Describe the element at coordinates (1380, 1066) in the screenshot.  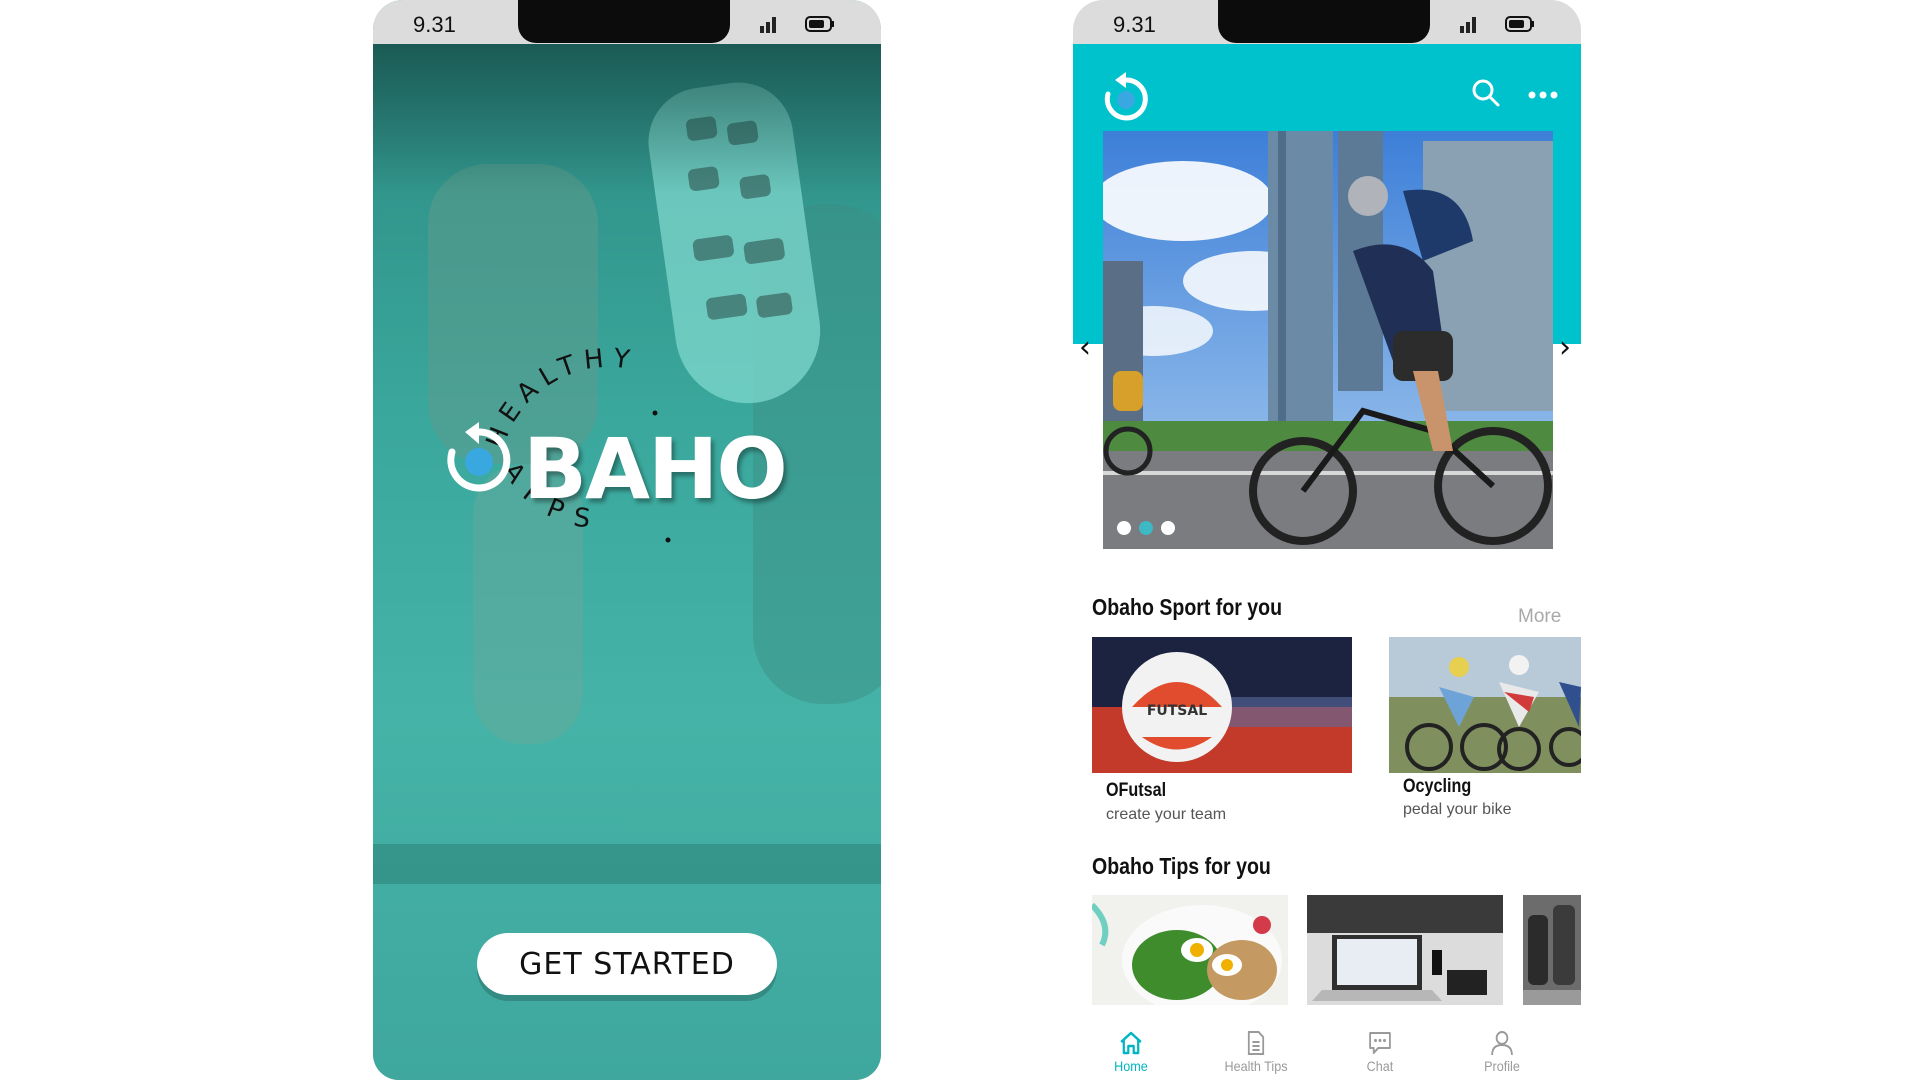
I see `nav-label-chat: Chat` at that location.